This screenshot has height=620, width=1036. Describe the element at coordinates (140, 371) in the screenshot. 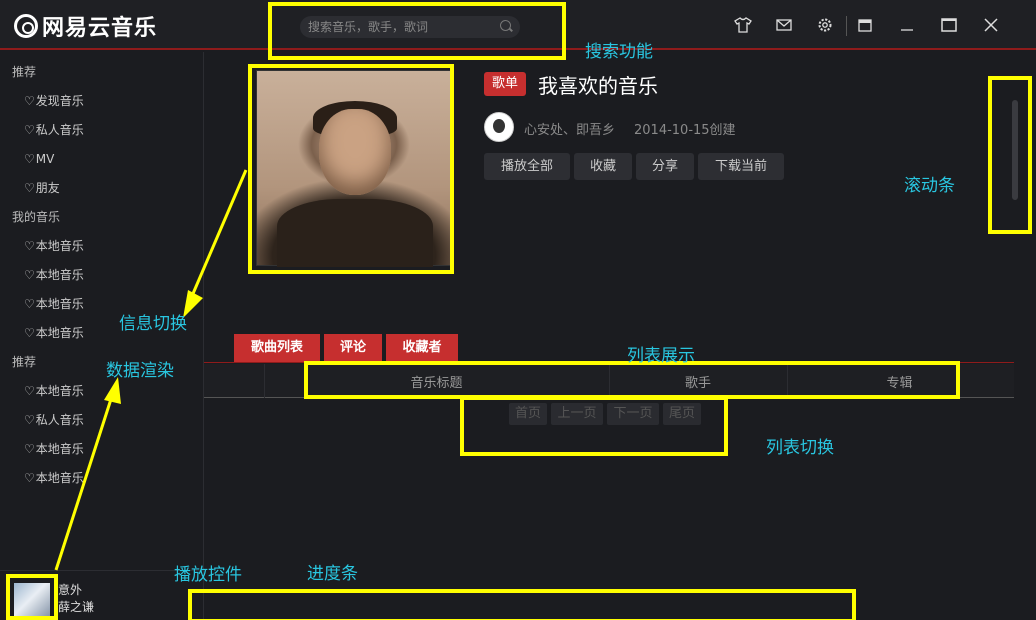

I see `annotation-label-data-render: 数据渲染` at that location.